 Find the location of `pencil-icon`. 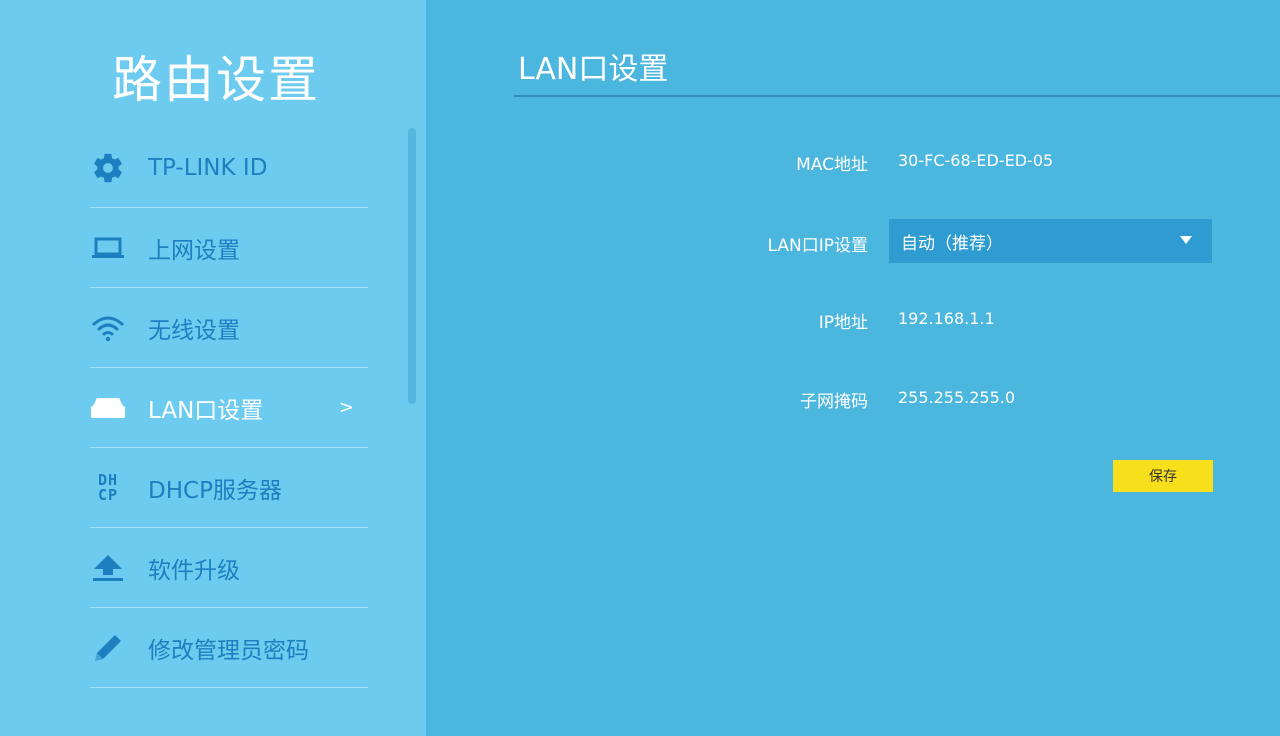

pencil-icon is located at coordinates (108, 648).